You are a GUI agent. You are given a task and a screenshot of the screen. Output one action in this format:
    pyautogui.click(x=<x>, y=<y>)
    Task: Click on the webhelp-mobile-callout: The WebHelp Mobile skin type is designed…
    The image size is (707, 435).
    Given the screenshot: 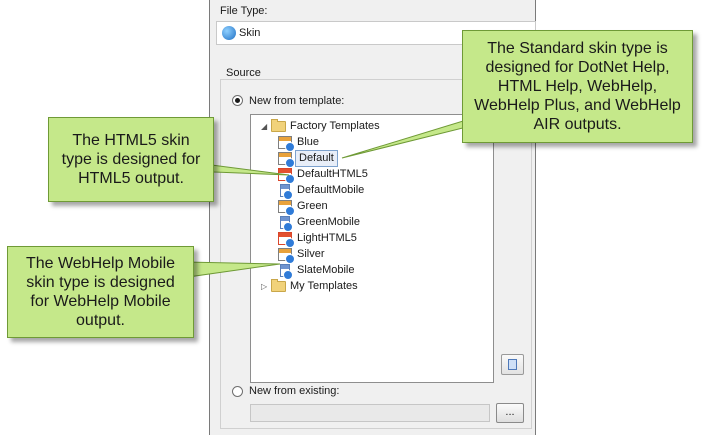 What is the action you would take?
    pyautogui.click(x=100, y=292)
    